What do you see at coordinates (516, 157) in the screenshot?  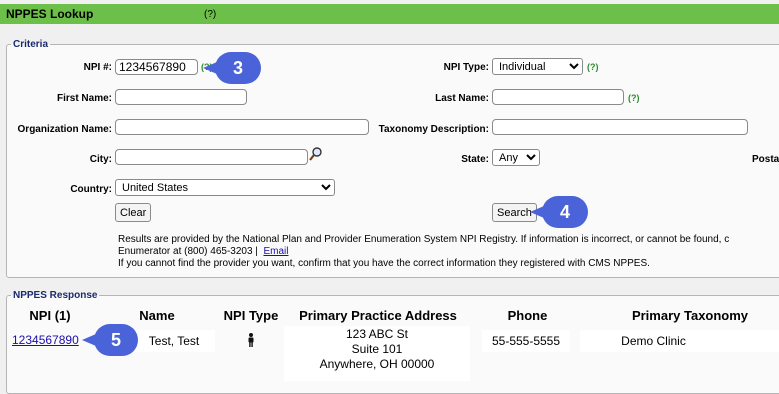 I see `state-select: Any` at bounding box center [516, 157].